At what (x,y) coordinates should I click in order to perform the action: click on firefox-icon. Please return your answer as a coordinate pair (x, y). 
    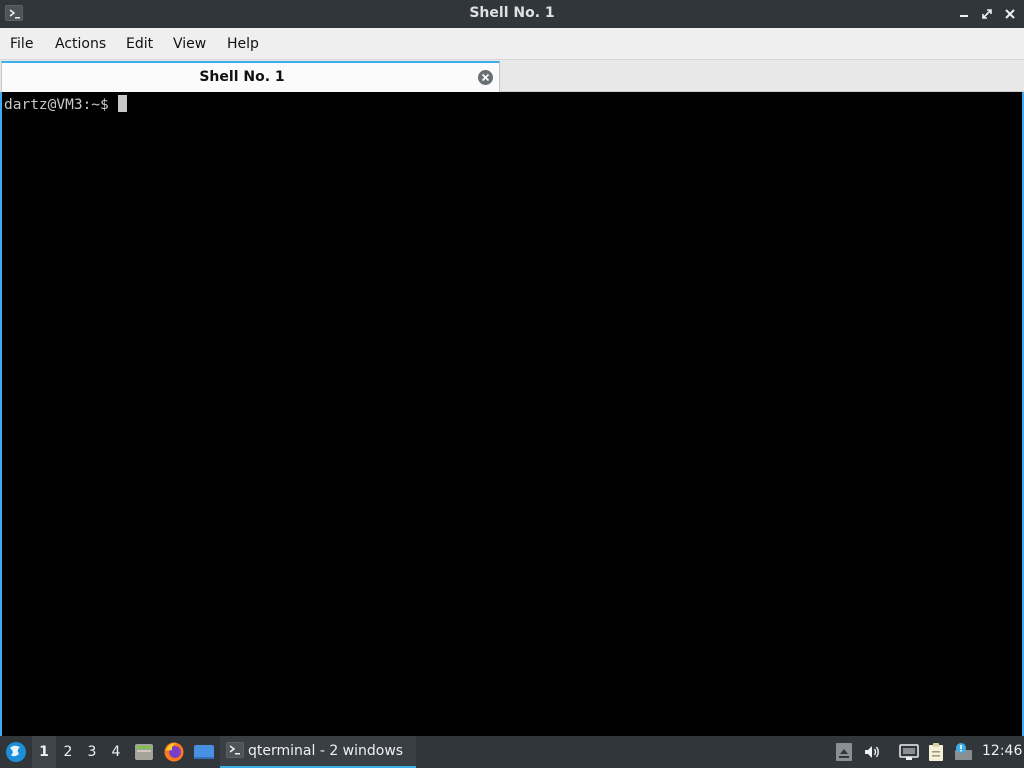
    Looking at the image, I should click on (174, 752).